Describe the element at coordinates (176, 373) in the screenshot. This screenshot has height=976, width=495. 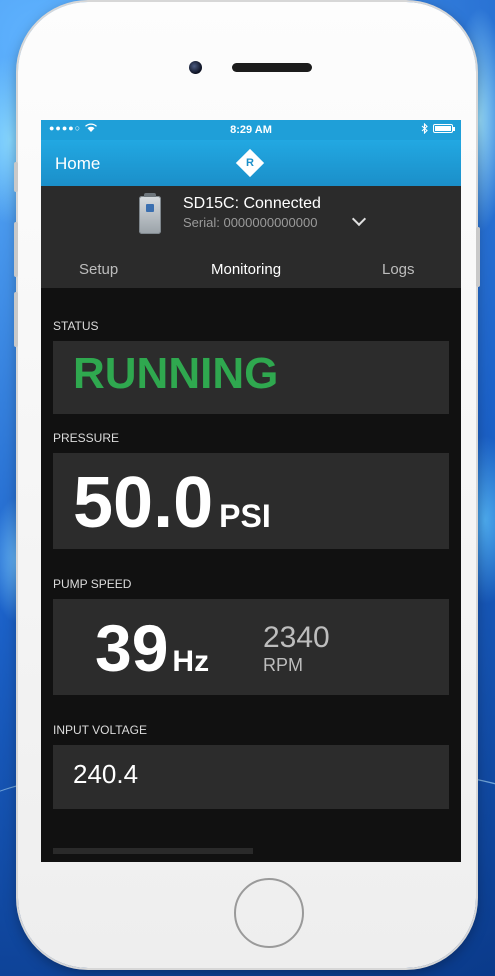
I see `status-value: RUNNING` at that location.